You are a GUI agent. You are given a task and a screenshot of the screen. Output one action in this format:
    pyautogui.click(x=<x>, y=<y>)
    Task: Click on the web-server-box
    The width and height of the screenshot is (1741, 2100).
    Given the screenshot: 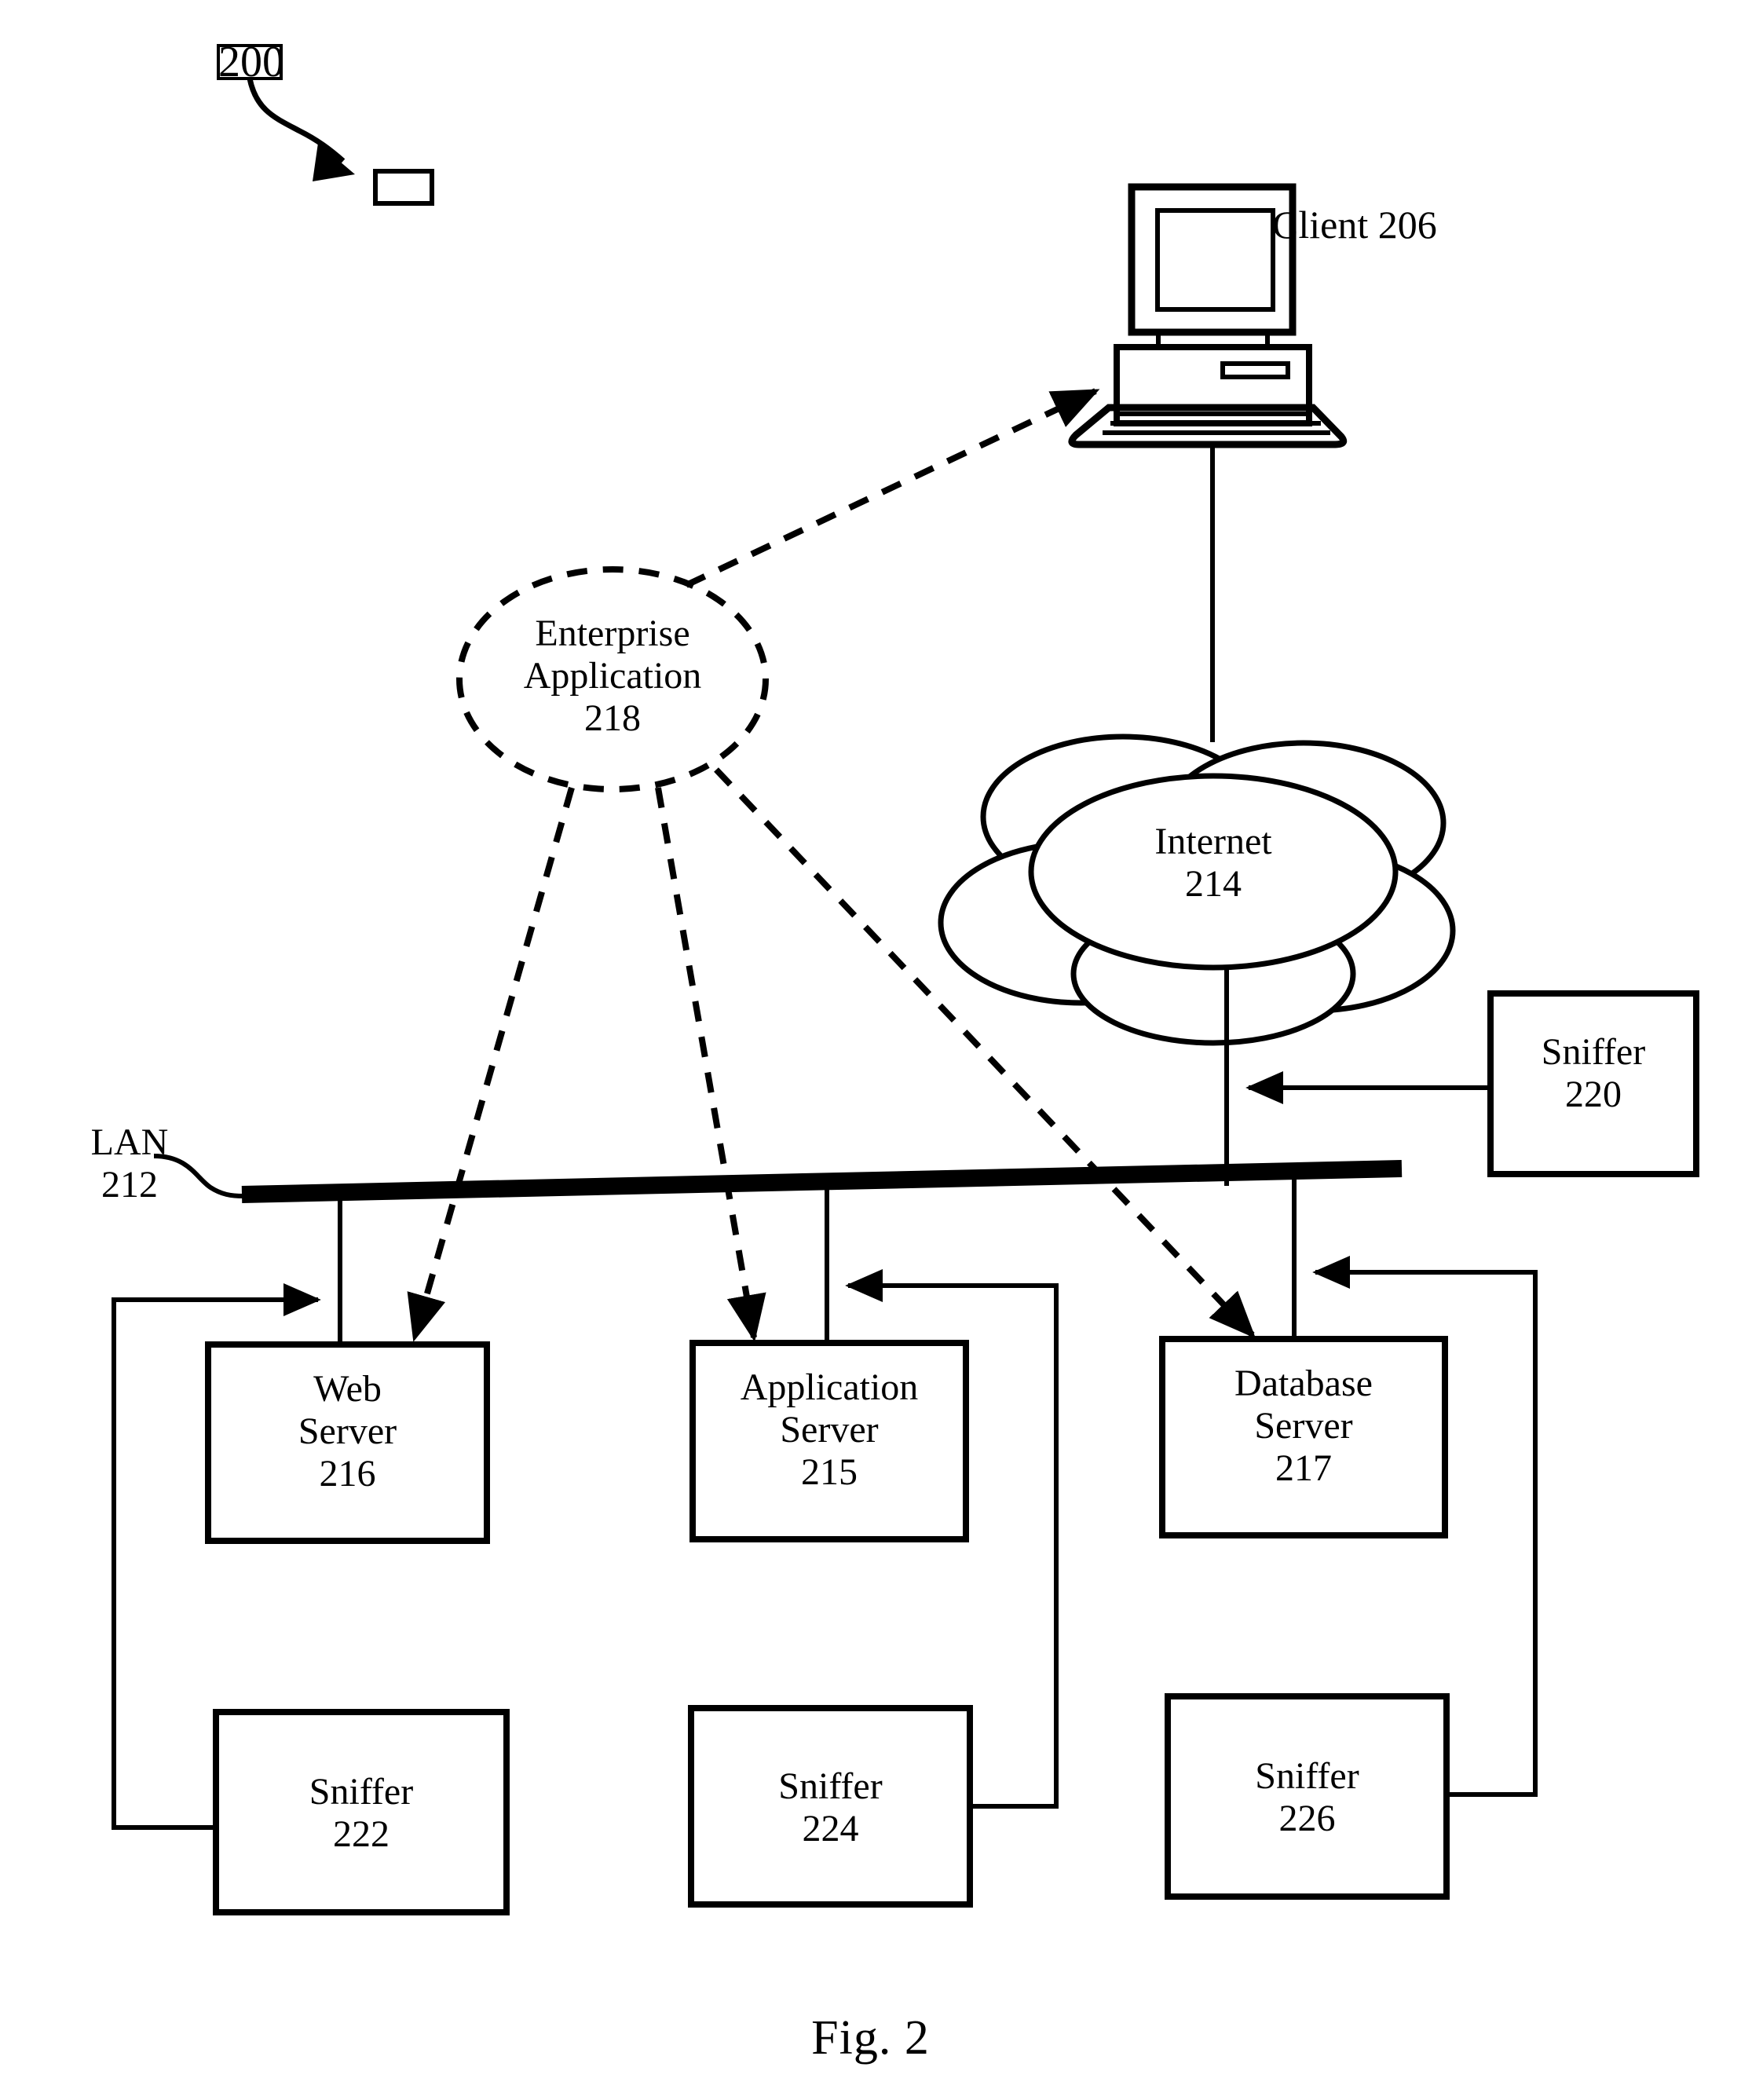 What is the action you would take?
    pyautogui.click(x=347, y=1443)
    